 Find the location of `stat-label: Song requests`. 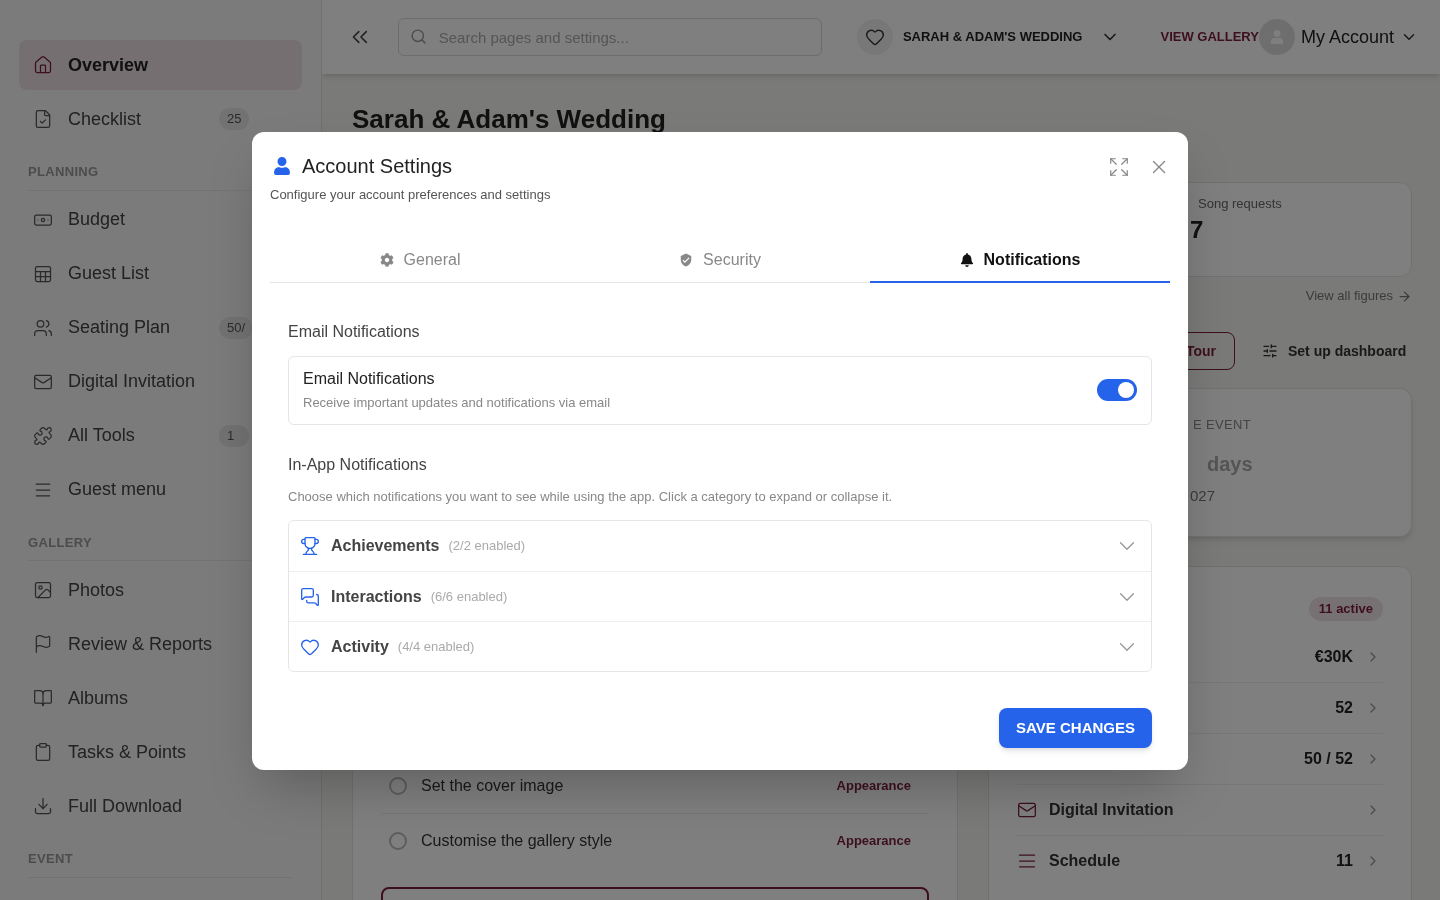

stat-label: Song requests is located at coordinates (1240, 204).